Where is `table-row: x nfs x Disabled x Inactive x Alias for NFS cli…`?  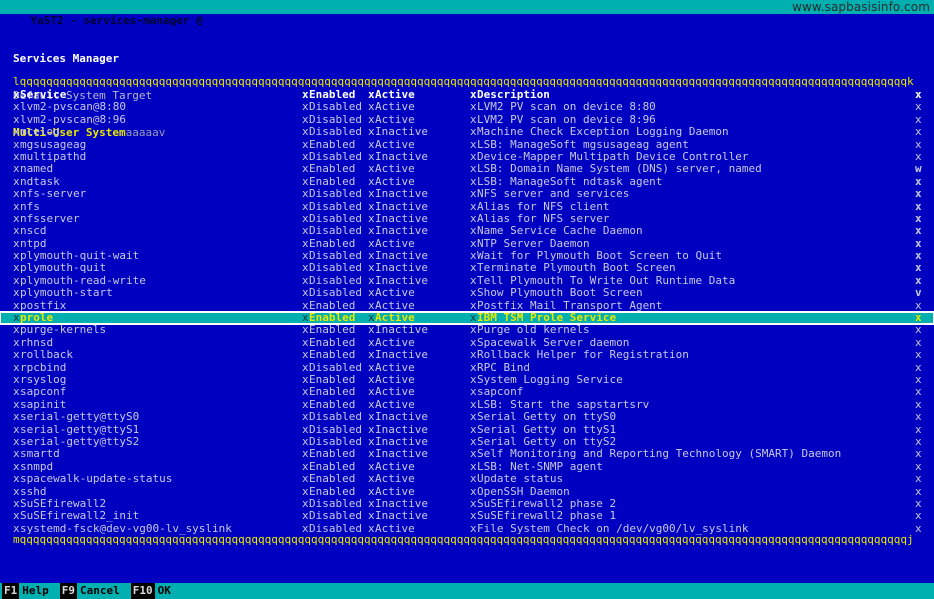 table-row: x nfs x Disabled x Inactive x Alias for NFS cli… is located at coordinates (467, 207).